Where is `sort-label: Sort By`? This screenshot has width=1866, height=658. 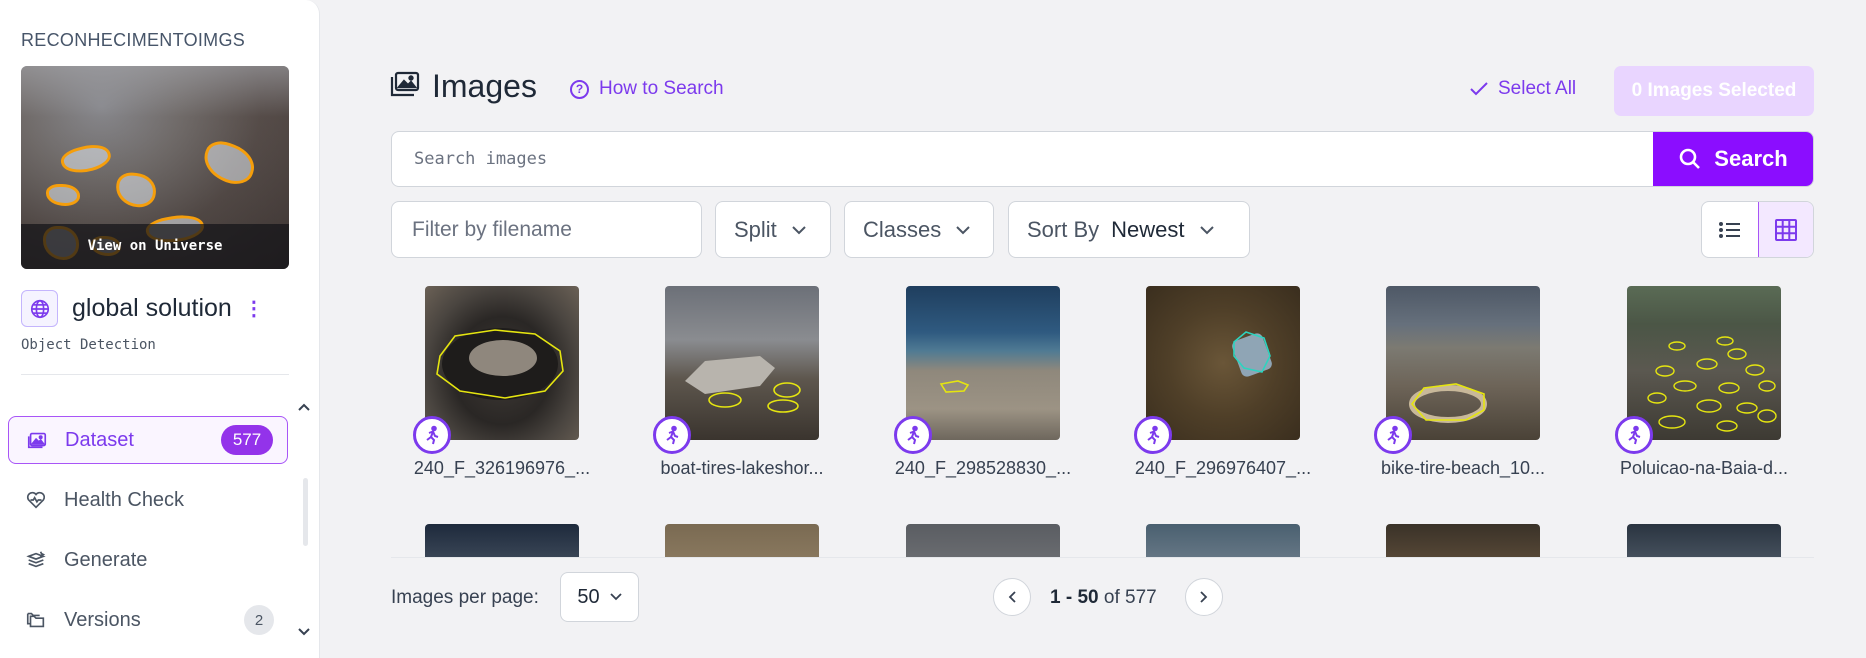
sort-label: Sort By is located at coordinates (1063, 229).